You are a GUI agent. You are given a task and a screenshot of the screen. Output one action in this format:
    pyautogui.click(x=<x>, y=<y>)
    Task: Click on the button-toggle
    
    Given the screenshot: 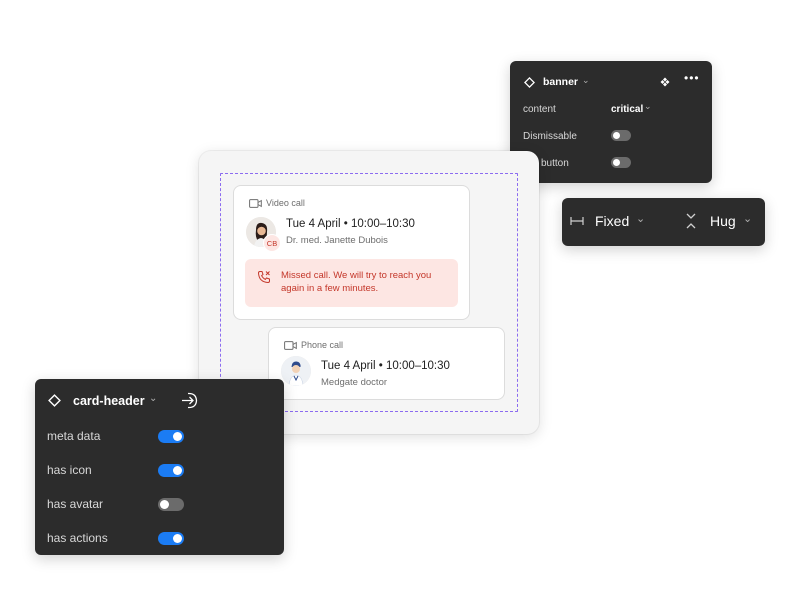 What is the action you would take?
    pyautogui.click(x=621, y=162)
    